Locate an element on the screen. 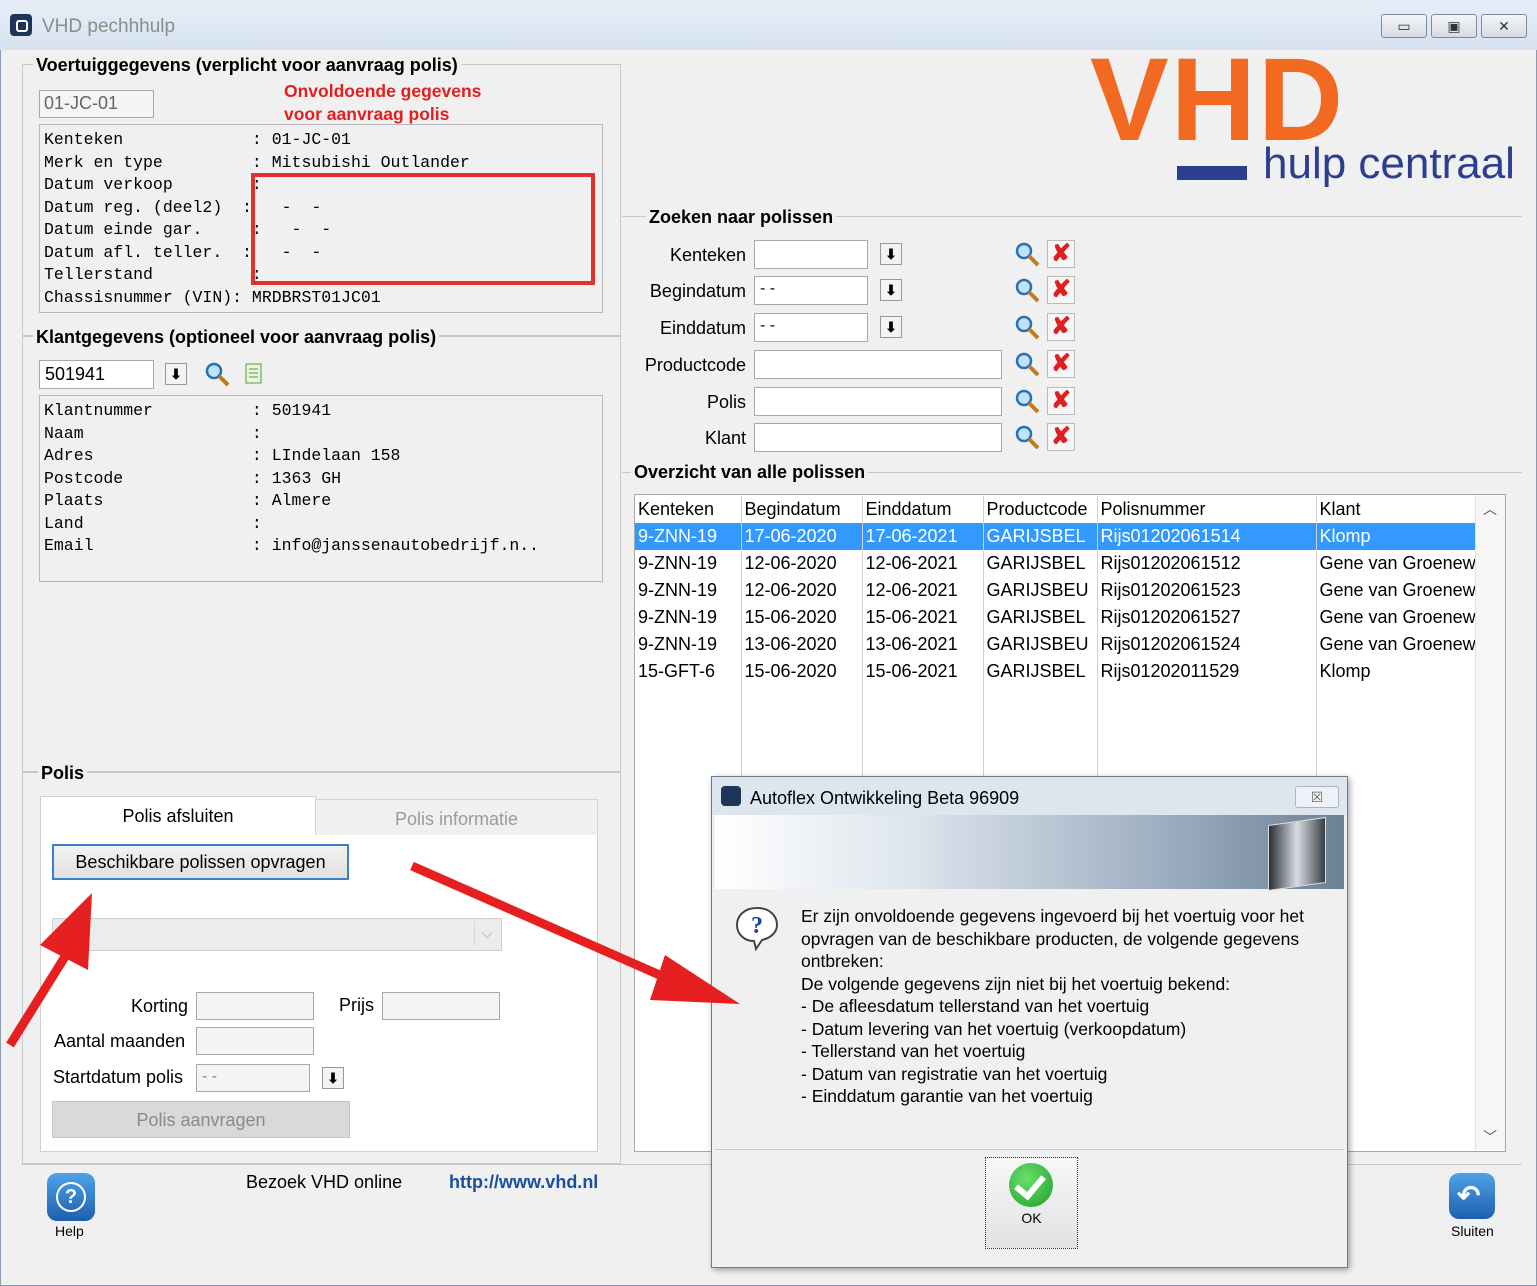 The image size is (1537, 1286). question-icon: ? is located at coordinates (757, 928).